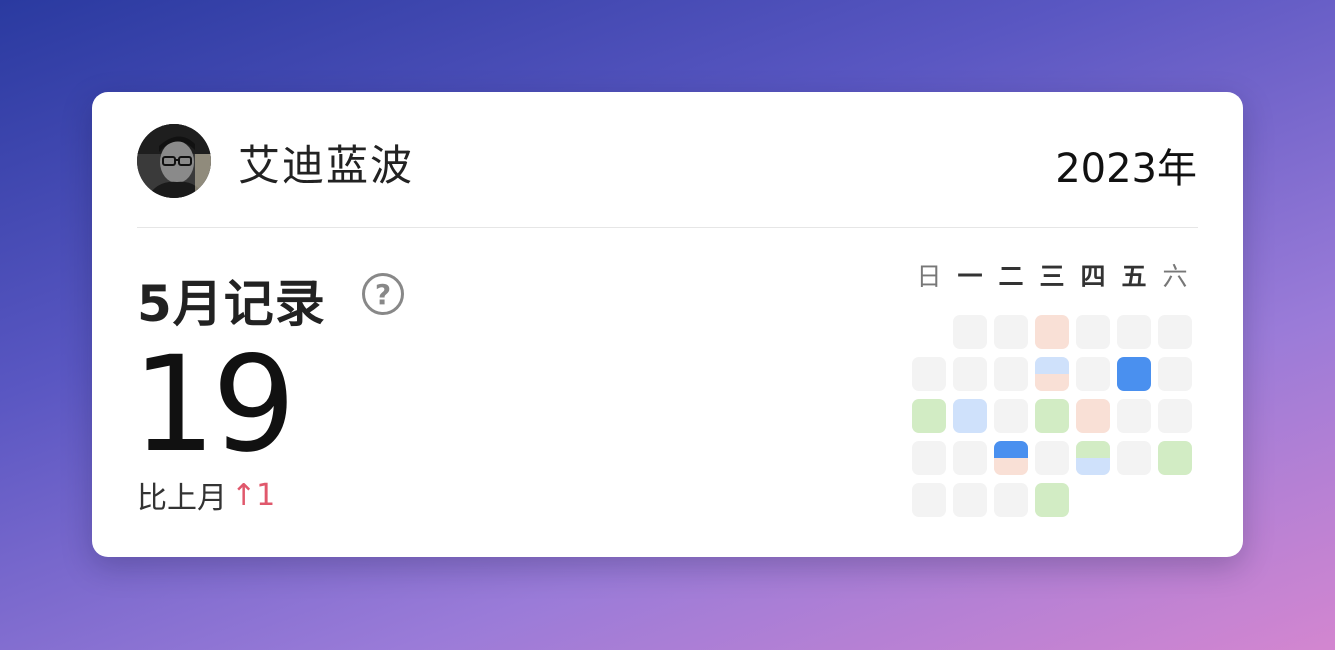 The image size is (1335, 650). I want to click on year-label: 2023年, so click(1126, 165).